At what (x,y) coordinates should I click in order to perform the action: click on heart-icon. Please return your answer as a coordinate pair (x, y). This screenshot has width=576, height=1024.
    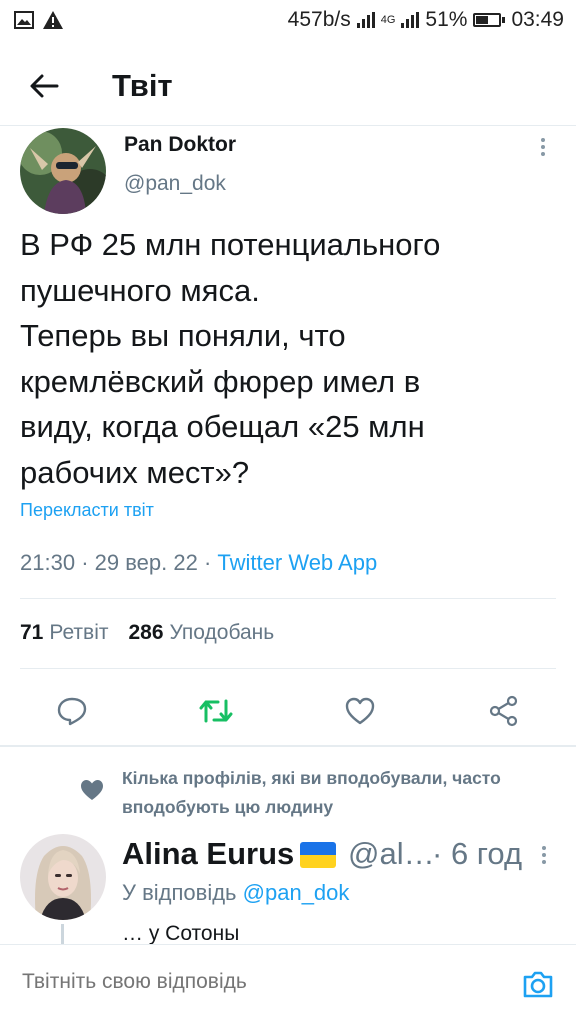
    Looking at the image, I should click on (92, 790).